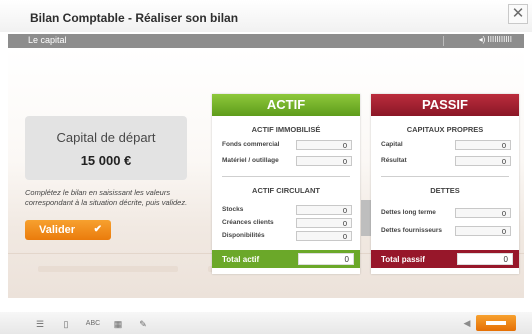  Describe the element at coordinates (287, 210) in the screenshot. I see `row-stocks: Stocks 0` at that location.